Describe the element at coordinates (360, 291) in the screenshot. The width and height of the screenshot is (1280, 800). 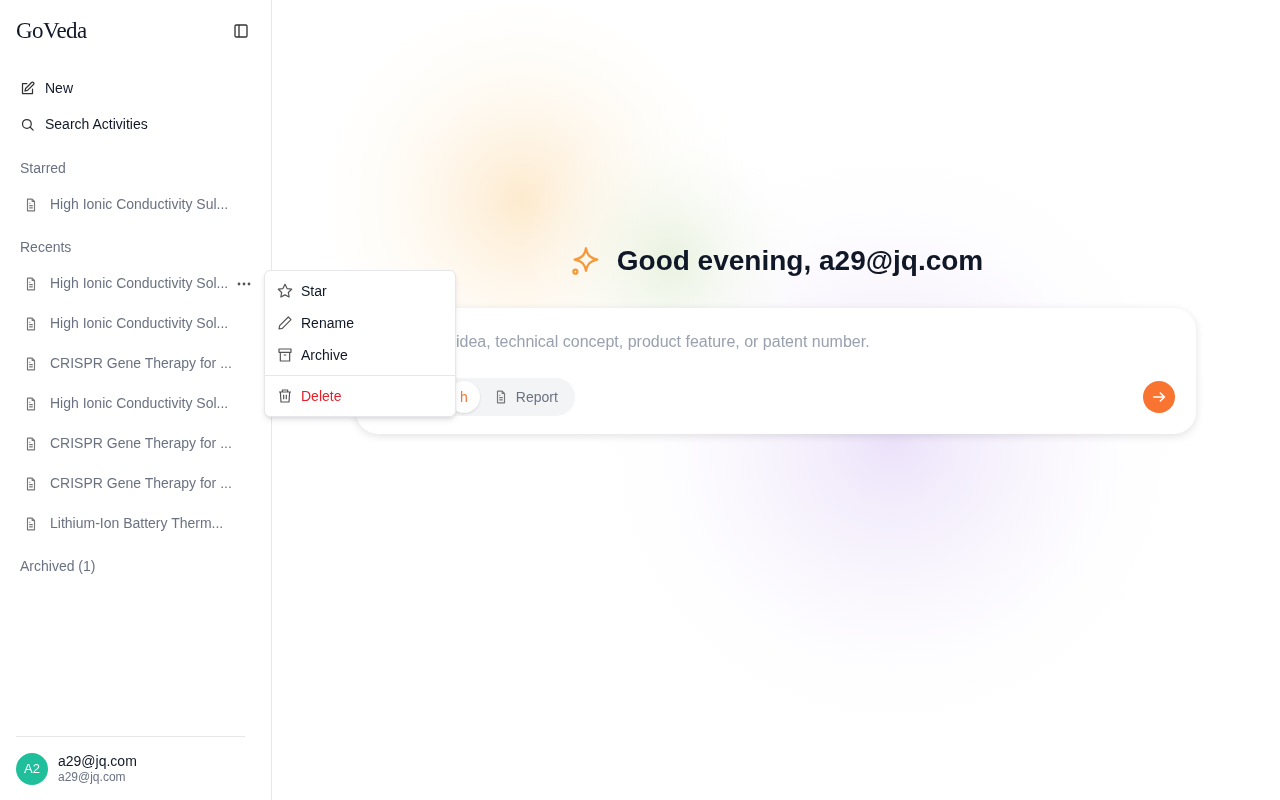
I see `menu-item: Star` at that location.